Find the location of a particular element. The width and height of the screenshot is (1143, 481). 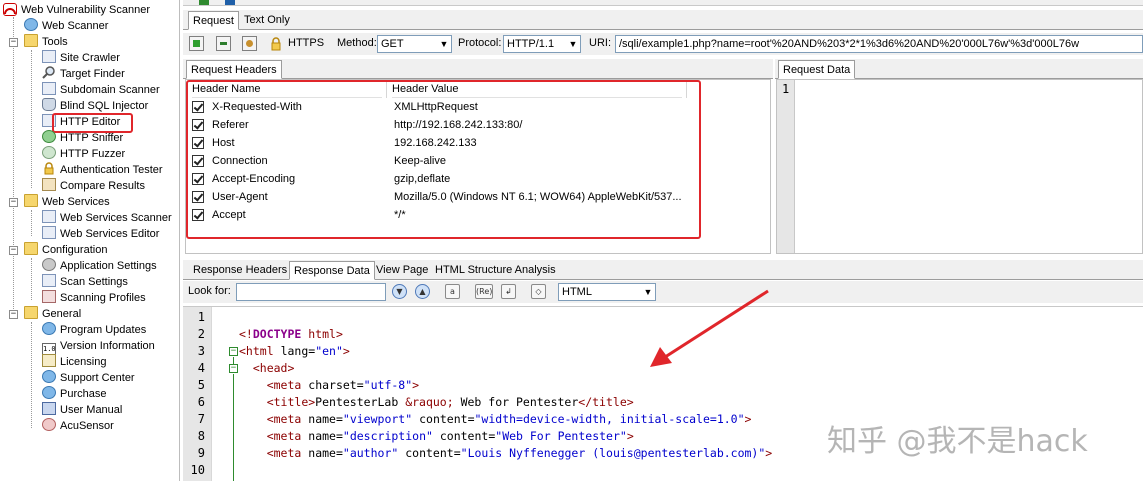

tree-item-http-sniffer: HTTP Sniffer is located at coordinates (83, 138).